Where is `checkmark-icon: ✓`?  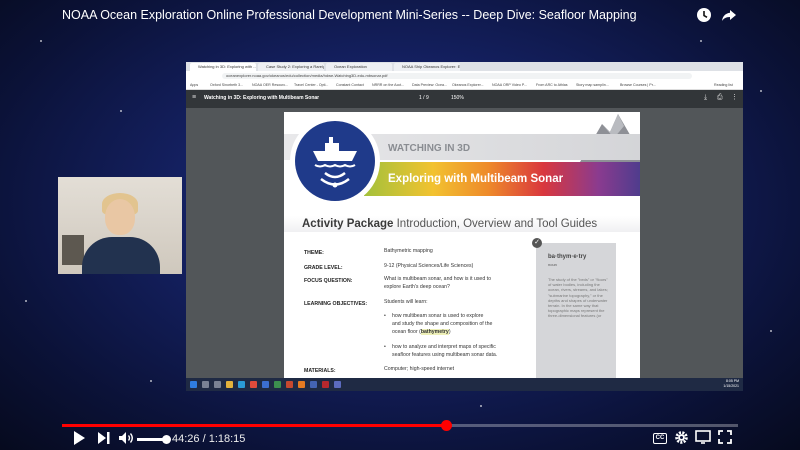 checkmark-icon: ✓ is located at coordinates (537, 243).